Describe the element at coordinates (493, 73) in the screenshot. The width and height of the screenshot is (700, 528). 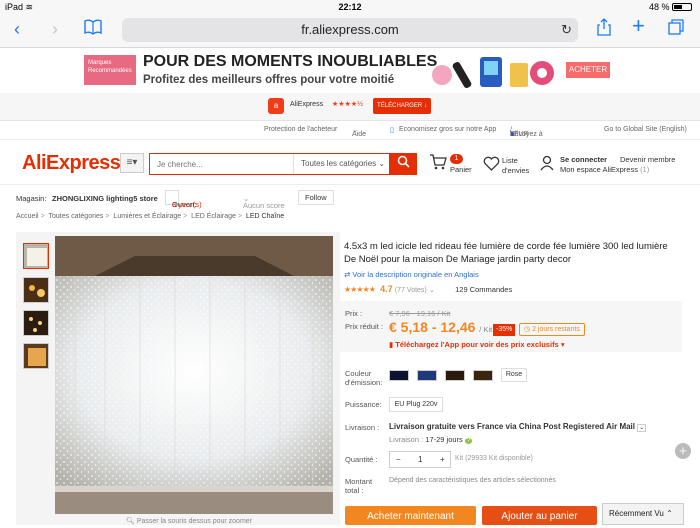
I see `banner-products-image` at that location.